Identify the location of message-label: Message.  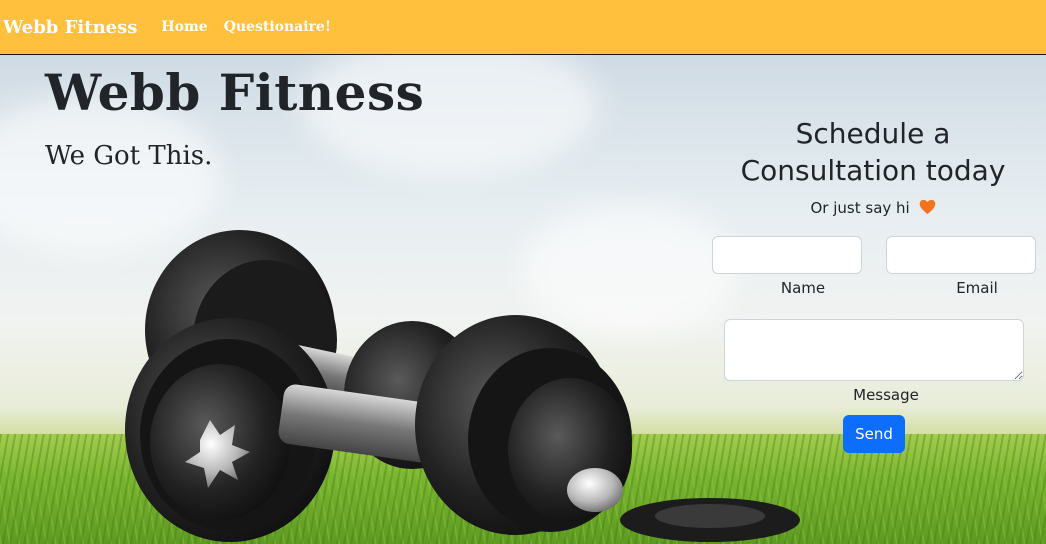
(886, 395).